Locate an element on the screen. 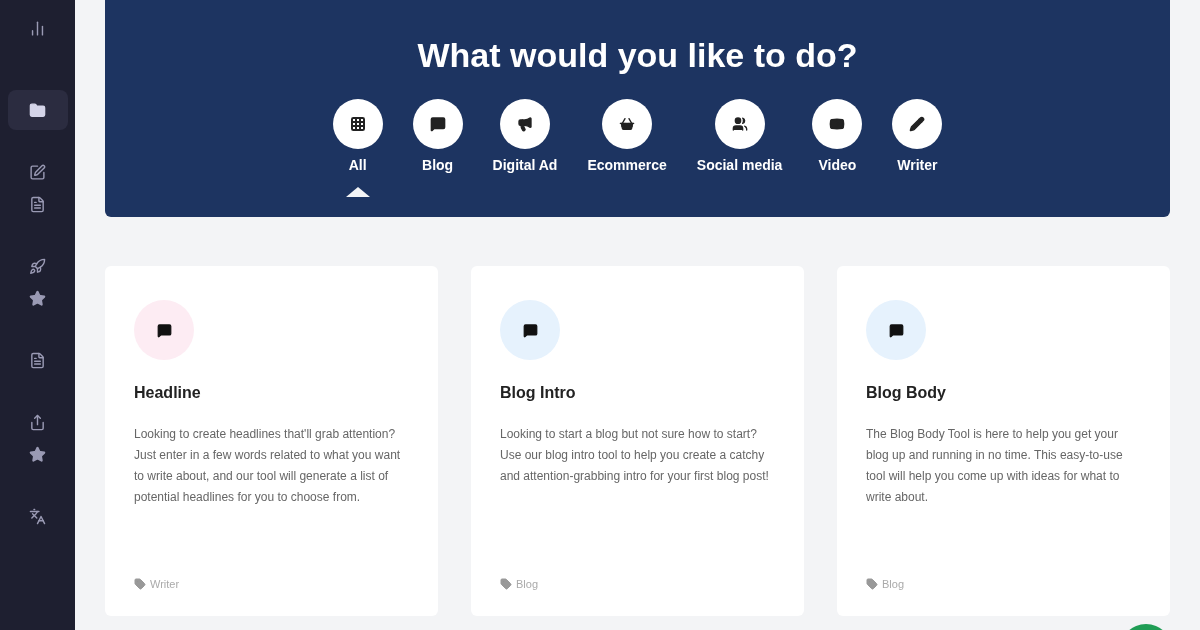  video-icon is located at coordinates (837, 124).